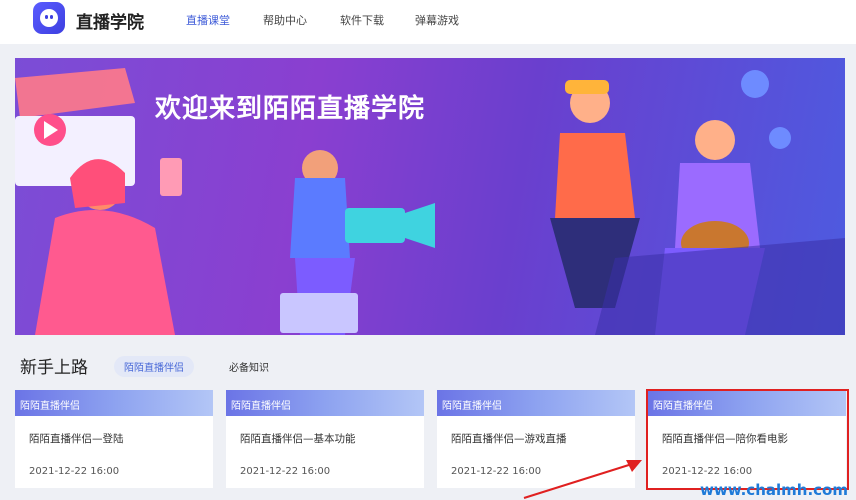  What do you see at coordinates (76, 438) in the screenshot?
I see `card-title: 陌陌直播伴侣—登陆` at bounding box center [76, 438].